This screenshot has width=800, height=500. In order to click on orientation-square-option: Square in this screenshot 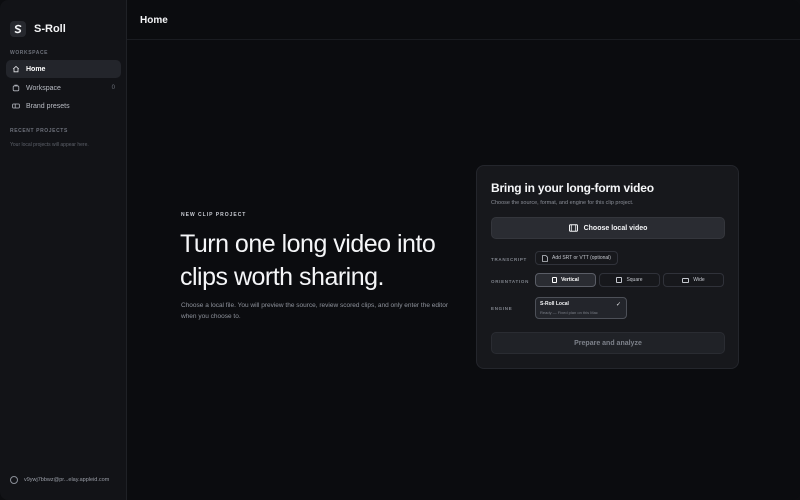, I will do `click(629, 280)`.